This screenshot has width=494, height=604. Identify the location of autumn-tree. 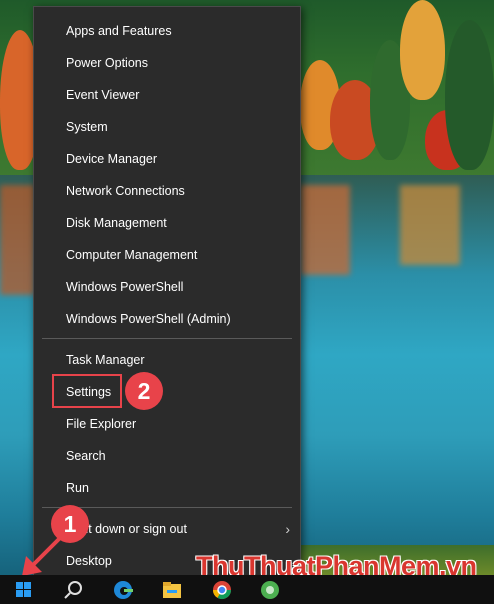
(422, 50).